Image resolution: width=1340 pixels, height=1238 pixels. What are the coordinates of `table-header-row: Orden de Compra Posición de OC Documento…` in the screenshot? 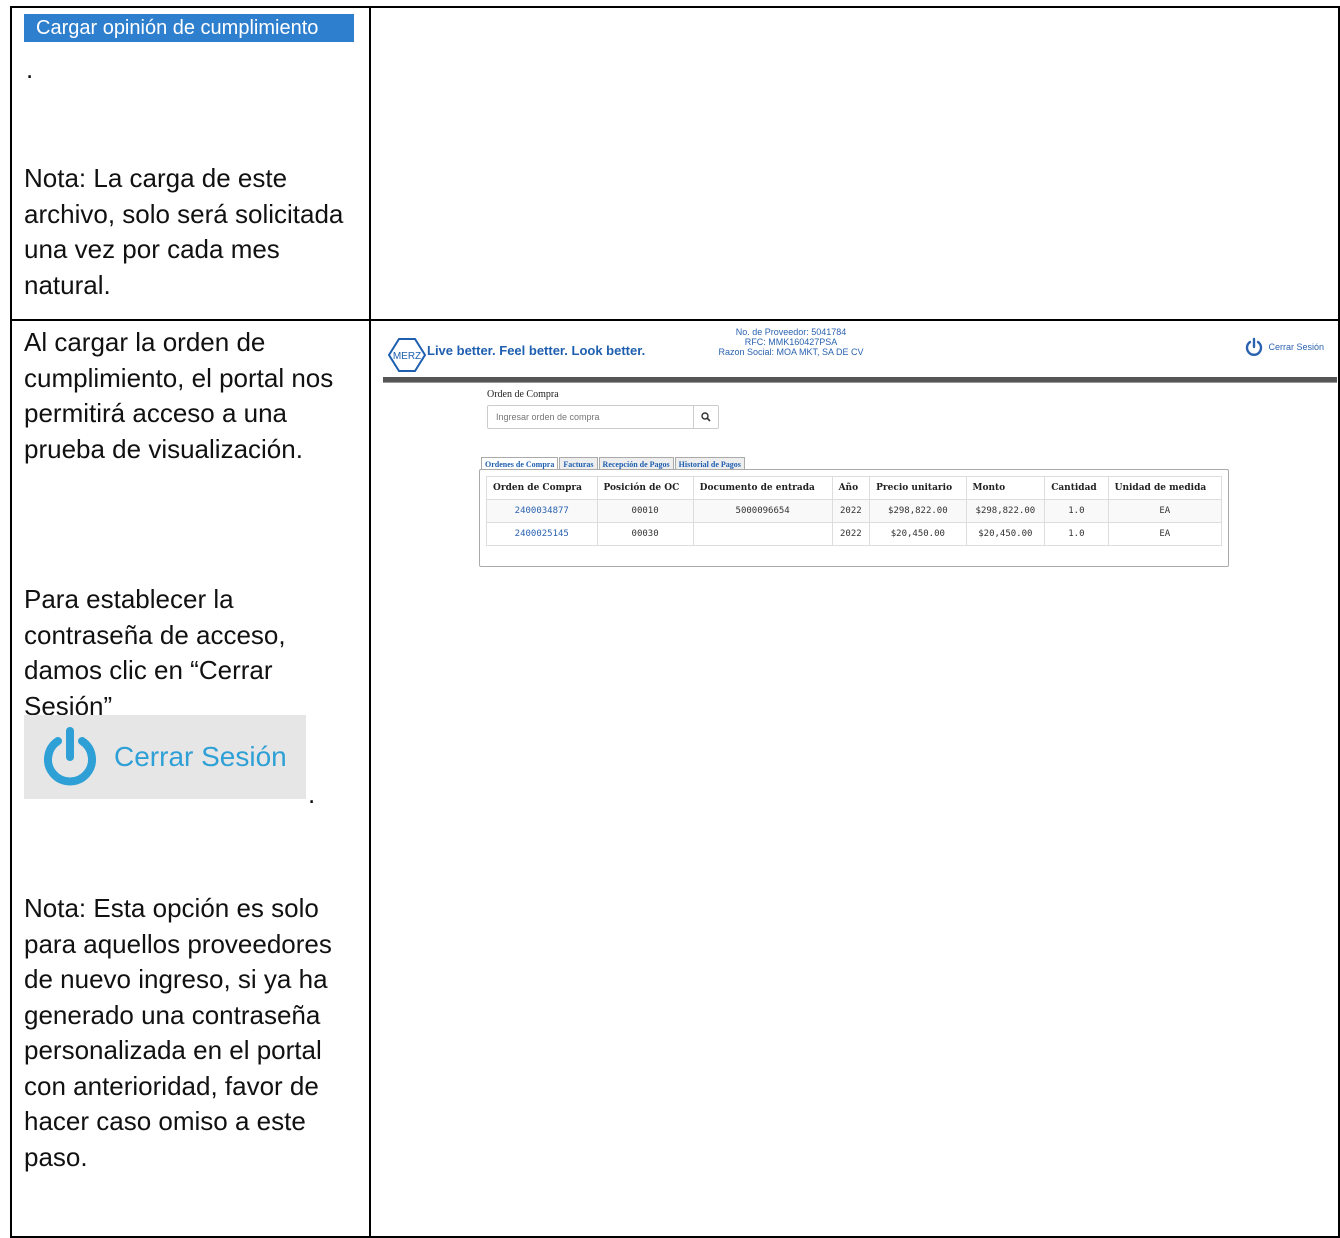 It's located at (854, 488).